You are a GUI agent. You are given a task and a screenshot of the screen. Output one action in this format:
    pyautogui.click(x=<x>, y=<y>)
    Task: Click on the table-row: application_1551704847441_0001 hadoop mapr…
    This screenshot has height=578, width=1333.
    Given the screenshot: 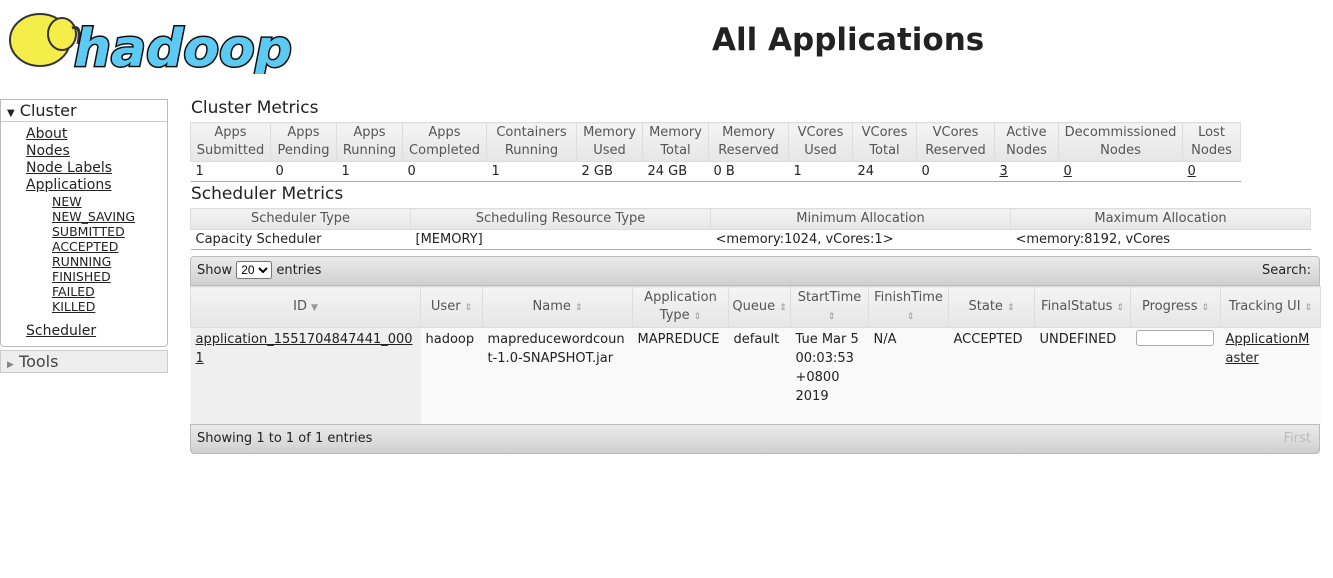 What is the action you would take?
    pyautogui.click(x=755, y=375)
    